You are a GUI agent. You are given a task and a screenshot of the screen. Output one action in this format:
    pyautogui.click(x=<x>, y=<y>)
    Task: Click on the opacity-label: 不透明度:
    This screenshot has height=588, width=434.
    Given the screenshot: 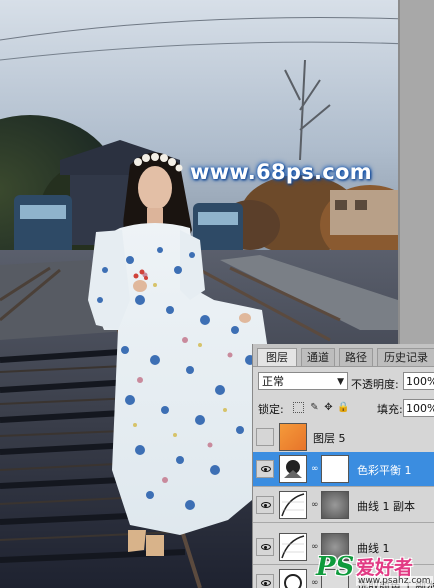 What is the action you would take?
    pyautogui.click(x=375, y=384)
    